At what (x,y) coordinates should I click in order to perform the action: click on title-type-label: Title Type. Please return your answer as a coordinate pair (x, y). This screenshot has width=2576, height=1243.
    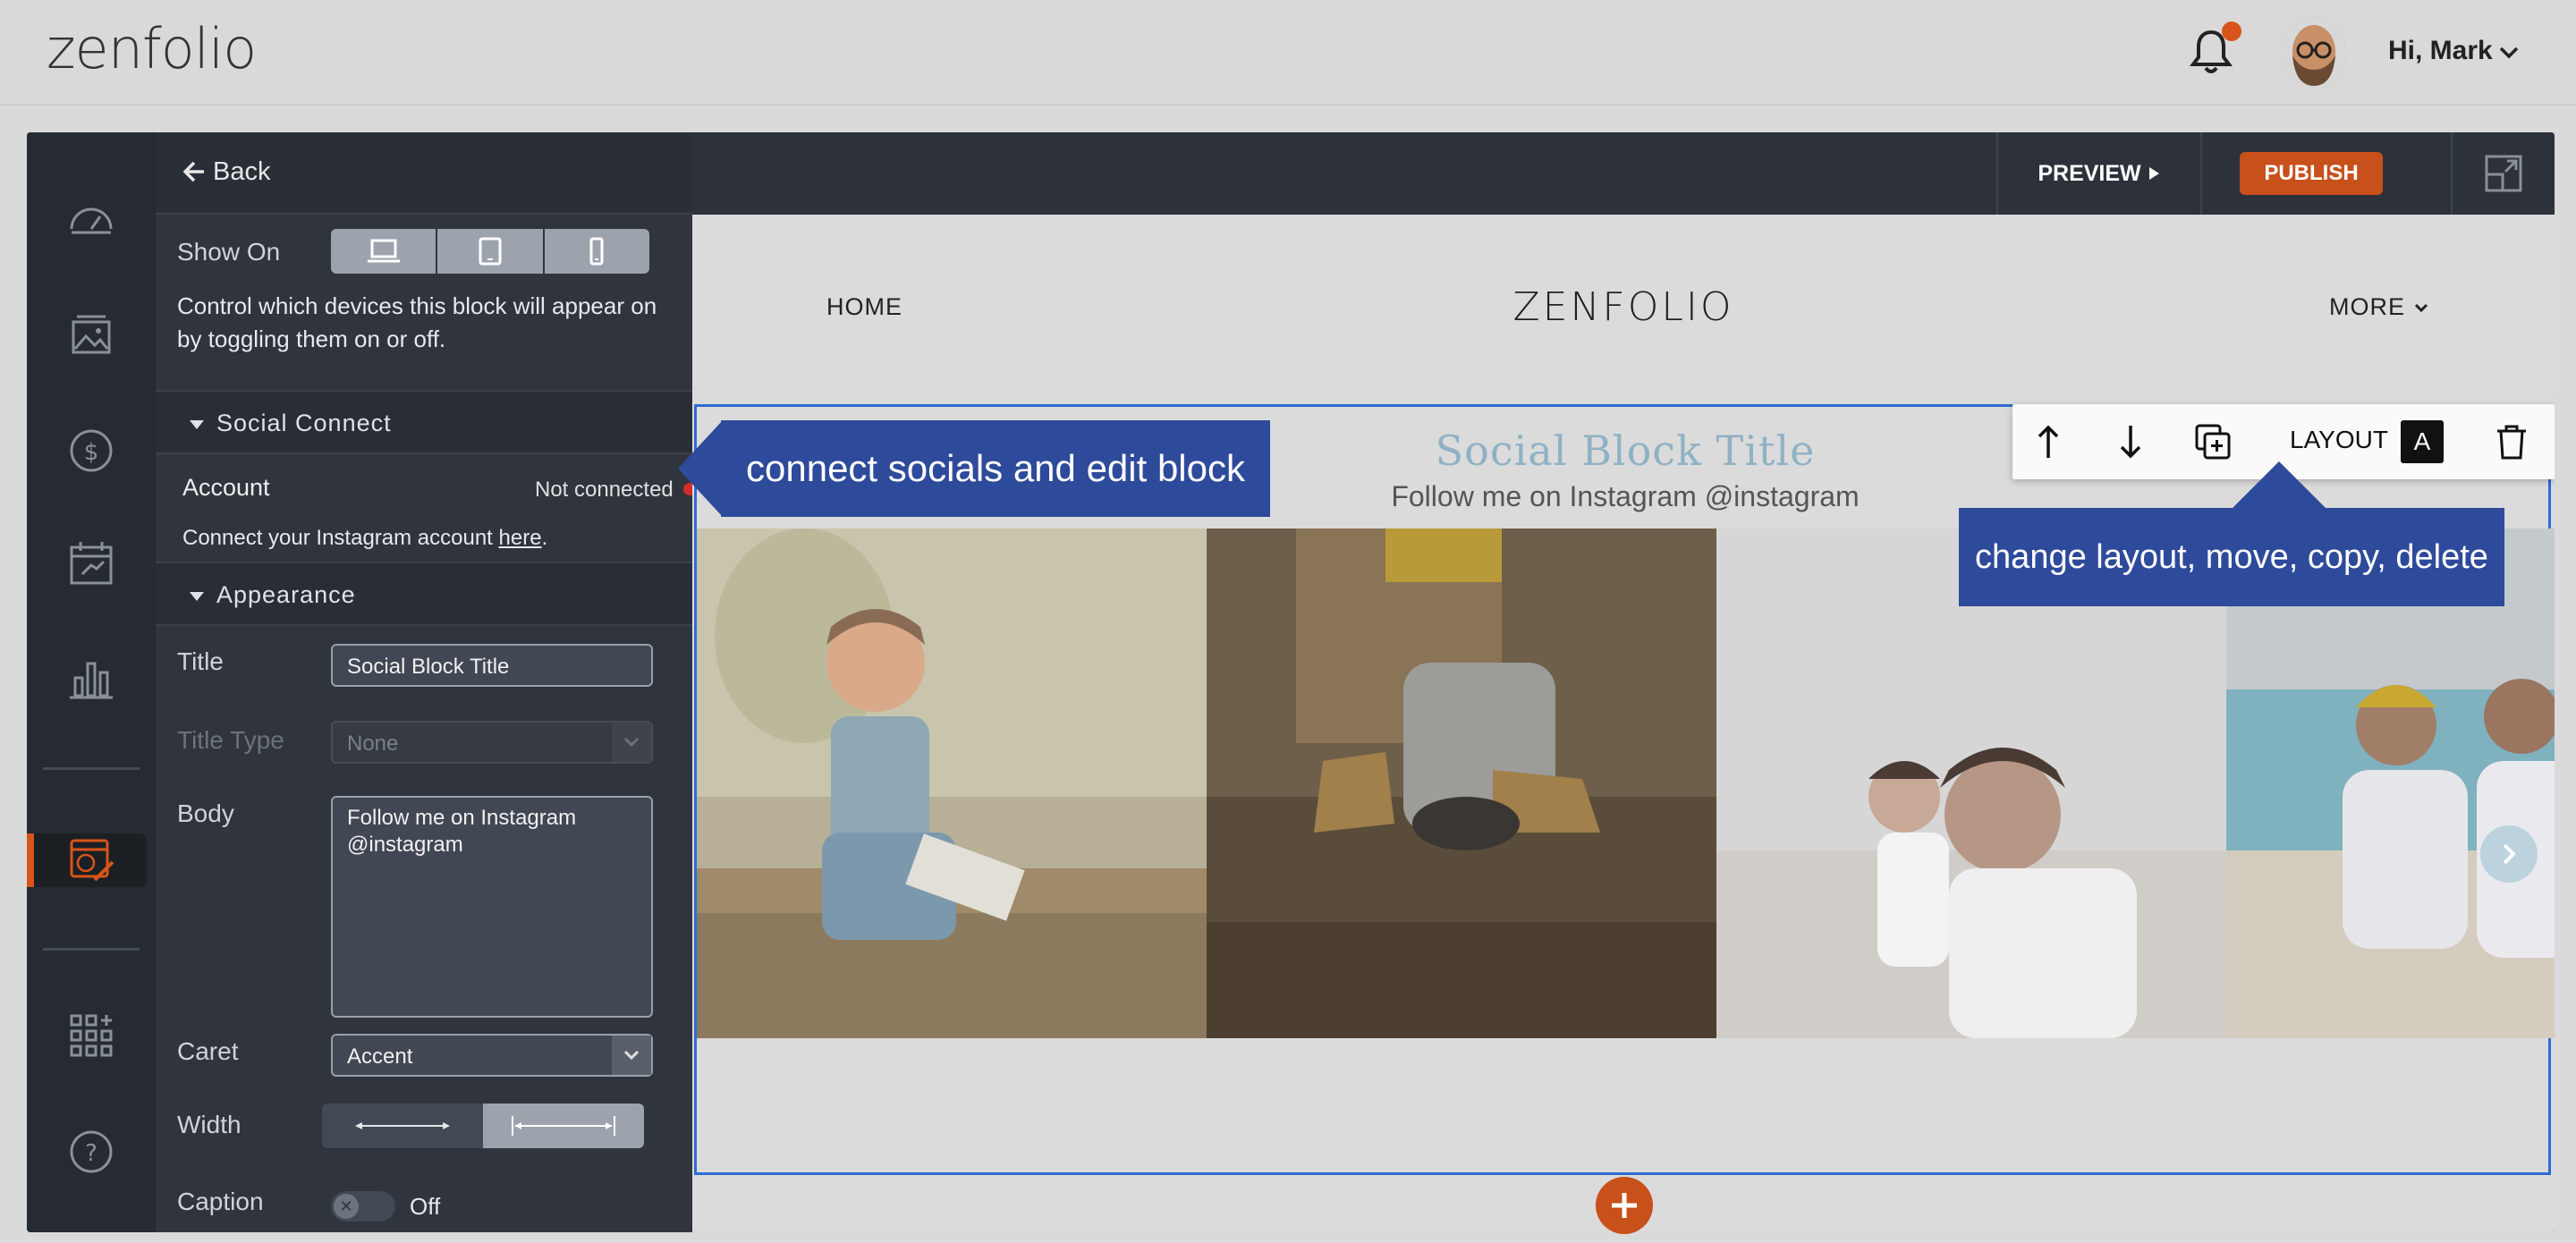
    Looking at the image, I should click on (230, 740).